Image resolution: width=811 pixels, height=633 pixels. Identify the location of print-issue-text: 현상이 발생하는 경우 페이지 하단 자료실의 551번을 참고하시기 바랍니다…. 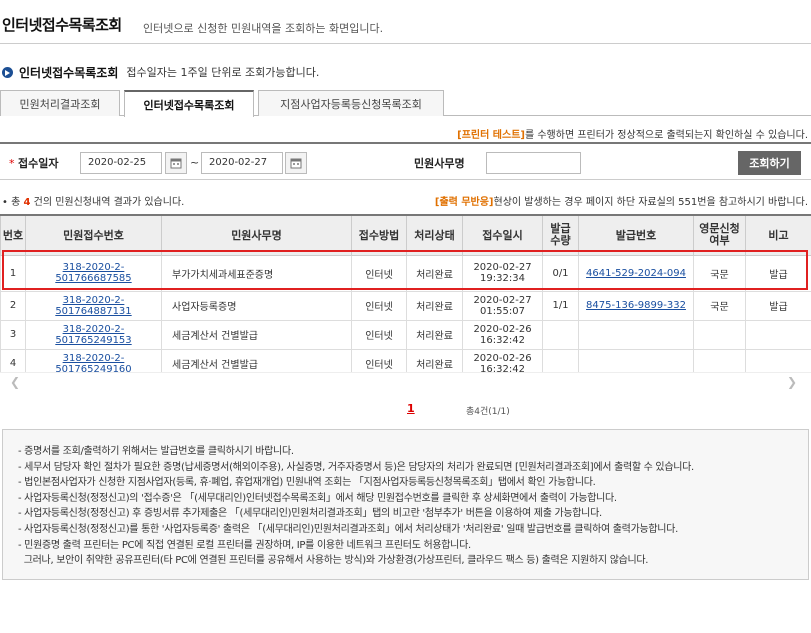
(651, 202).